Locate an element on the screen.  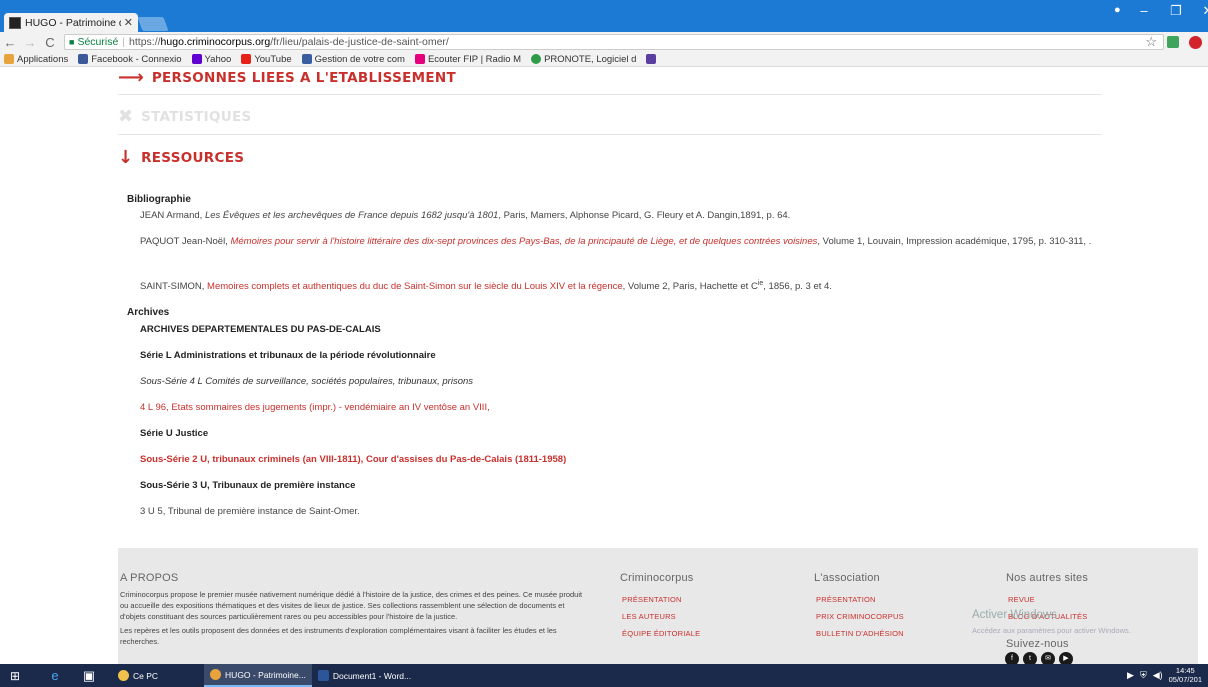
biblio-author: PAQUOT Jean-Noël, is located at coordinates (185, 241).